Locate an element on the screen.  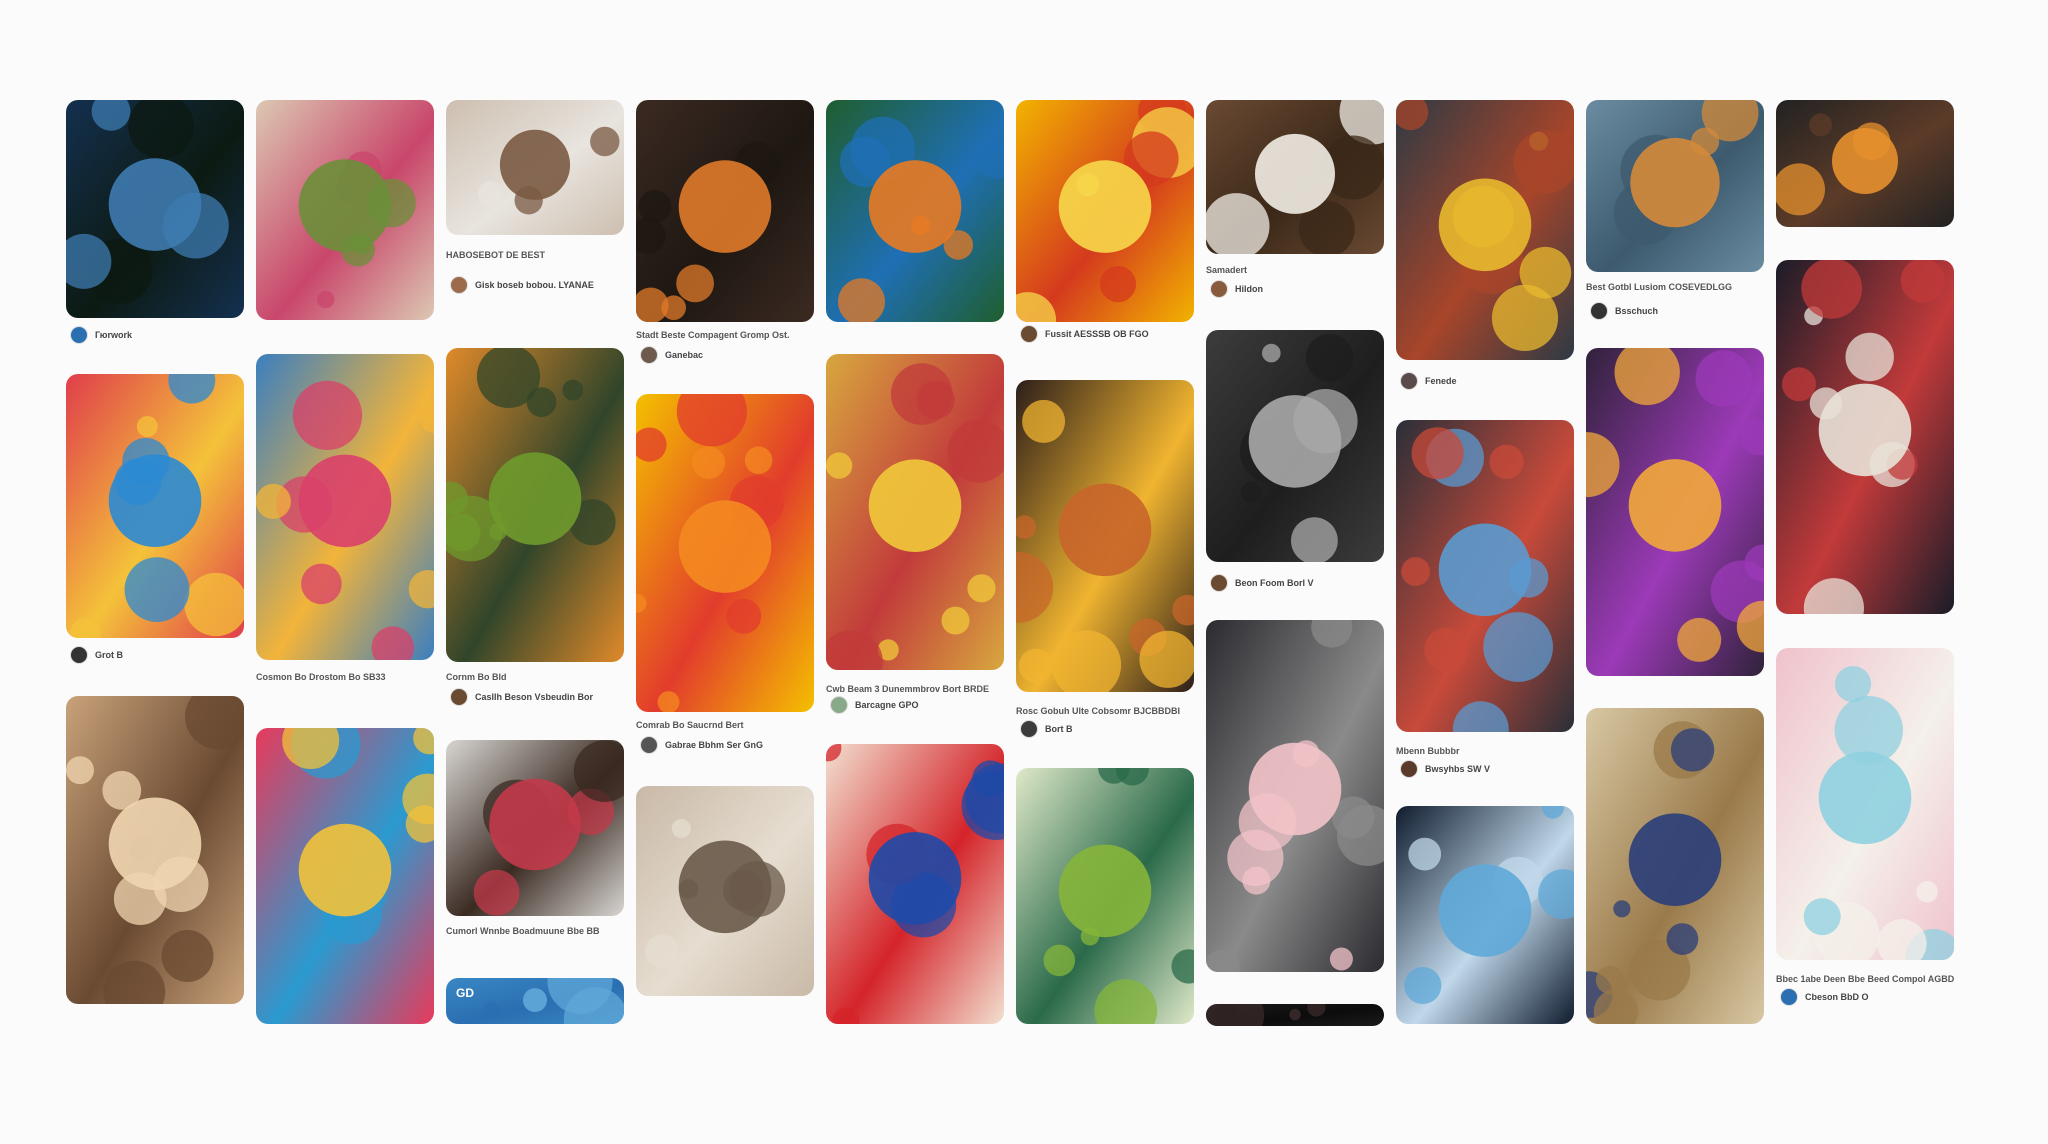
pin-title: GD is located at coordinates (545, 993).